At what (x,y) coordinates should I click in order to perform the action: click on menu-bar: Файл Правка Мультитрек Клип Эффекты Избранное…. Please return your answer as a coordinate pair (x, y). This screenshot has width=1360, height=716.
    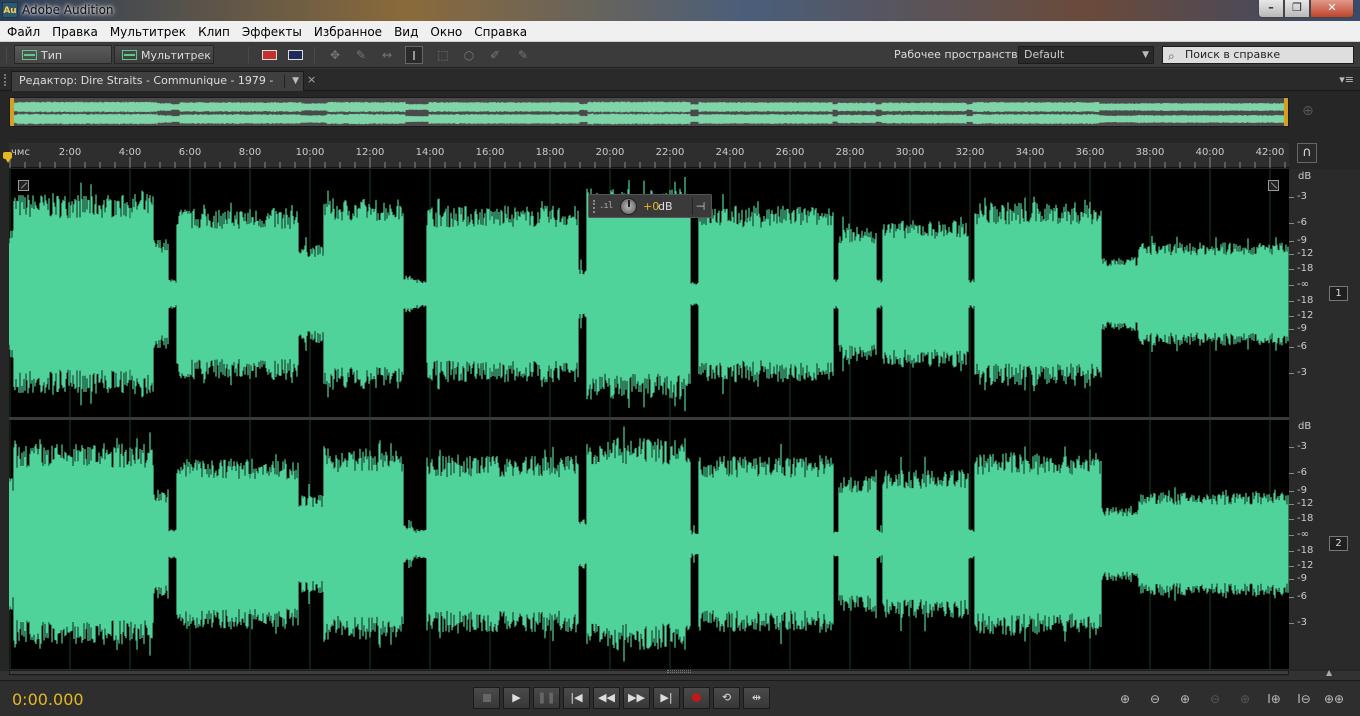
    Looking at the image, I should click on (680, 31).